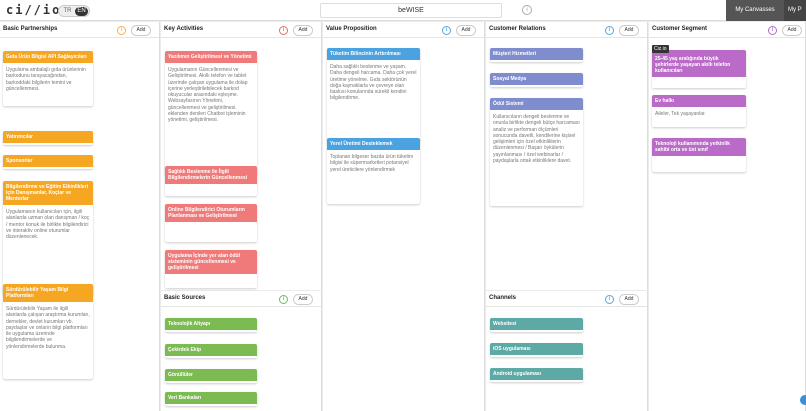  I want to click on card-title: Sponsorlar, so click(48, 161).